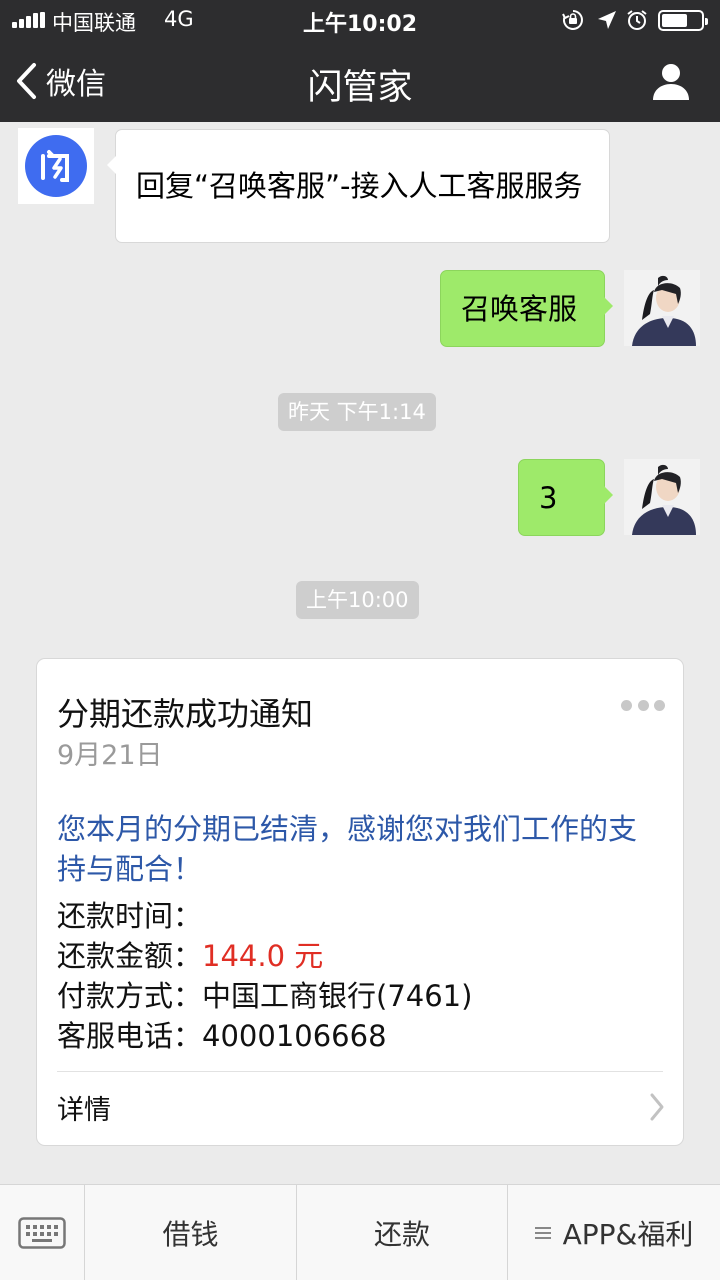 The image size is (720, 1280). I want to click on menu-item-app-welfare: APP&福利, so click(614, 1232).